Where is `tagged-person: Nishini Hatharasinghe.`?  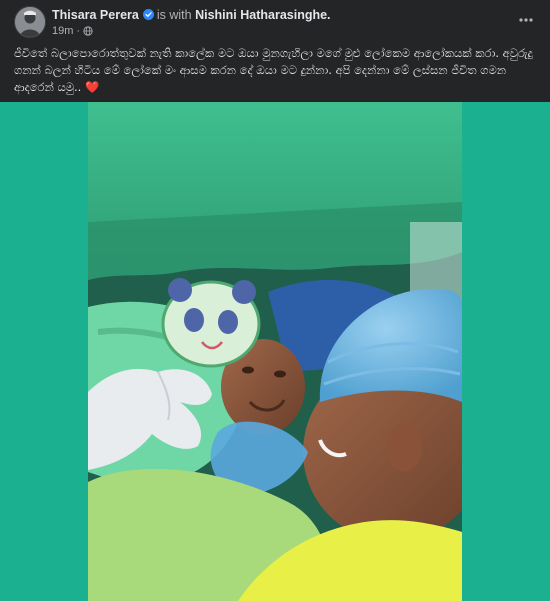 tagged-person: Nishini Hatharasinghe. is located at coordinates (262, 15).